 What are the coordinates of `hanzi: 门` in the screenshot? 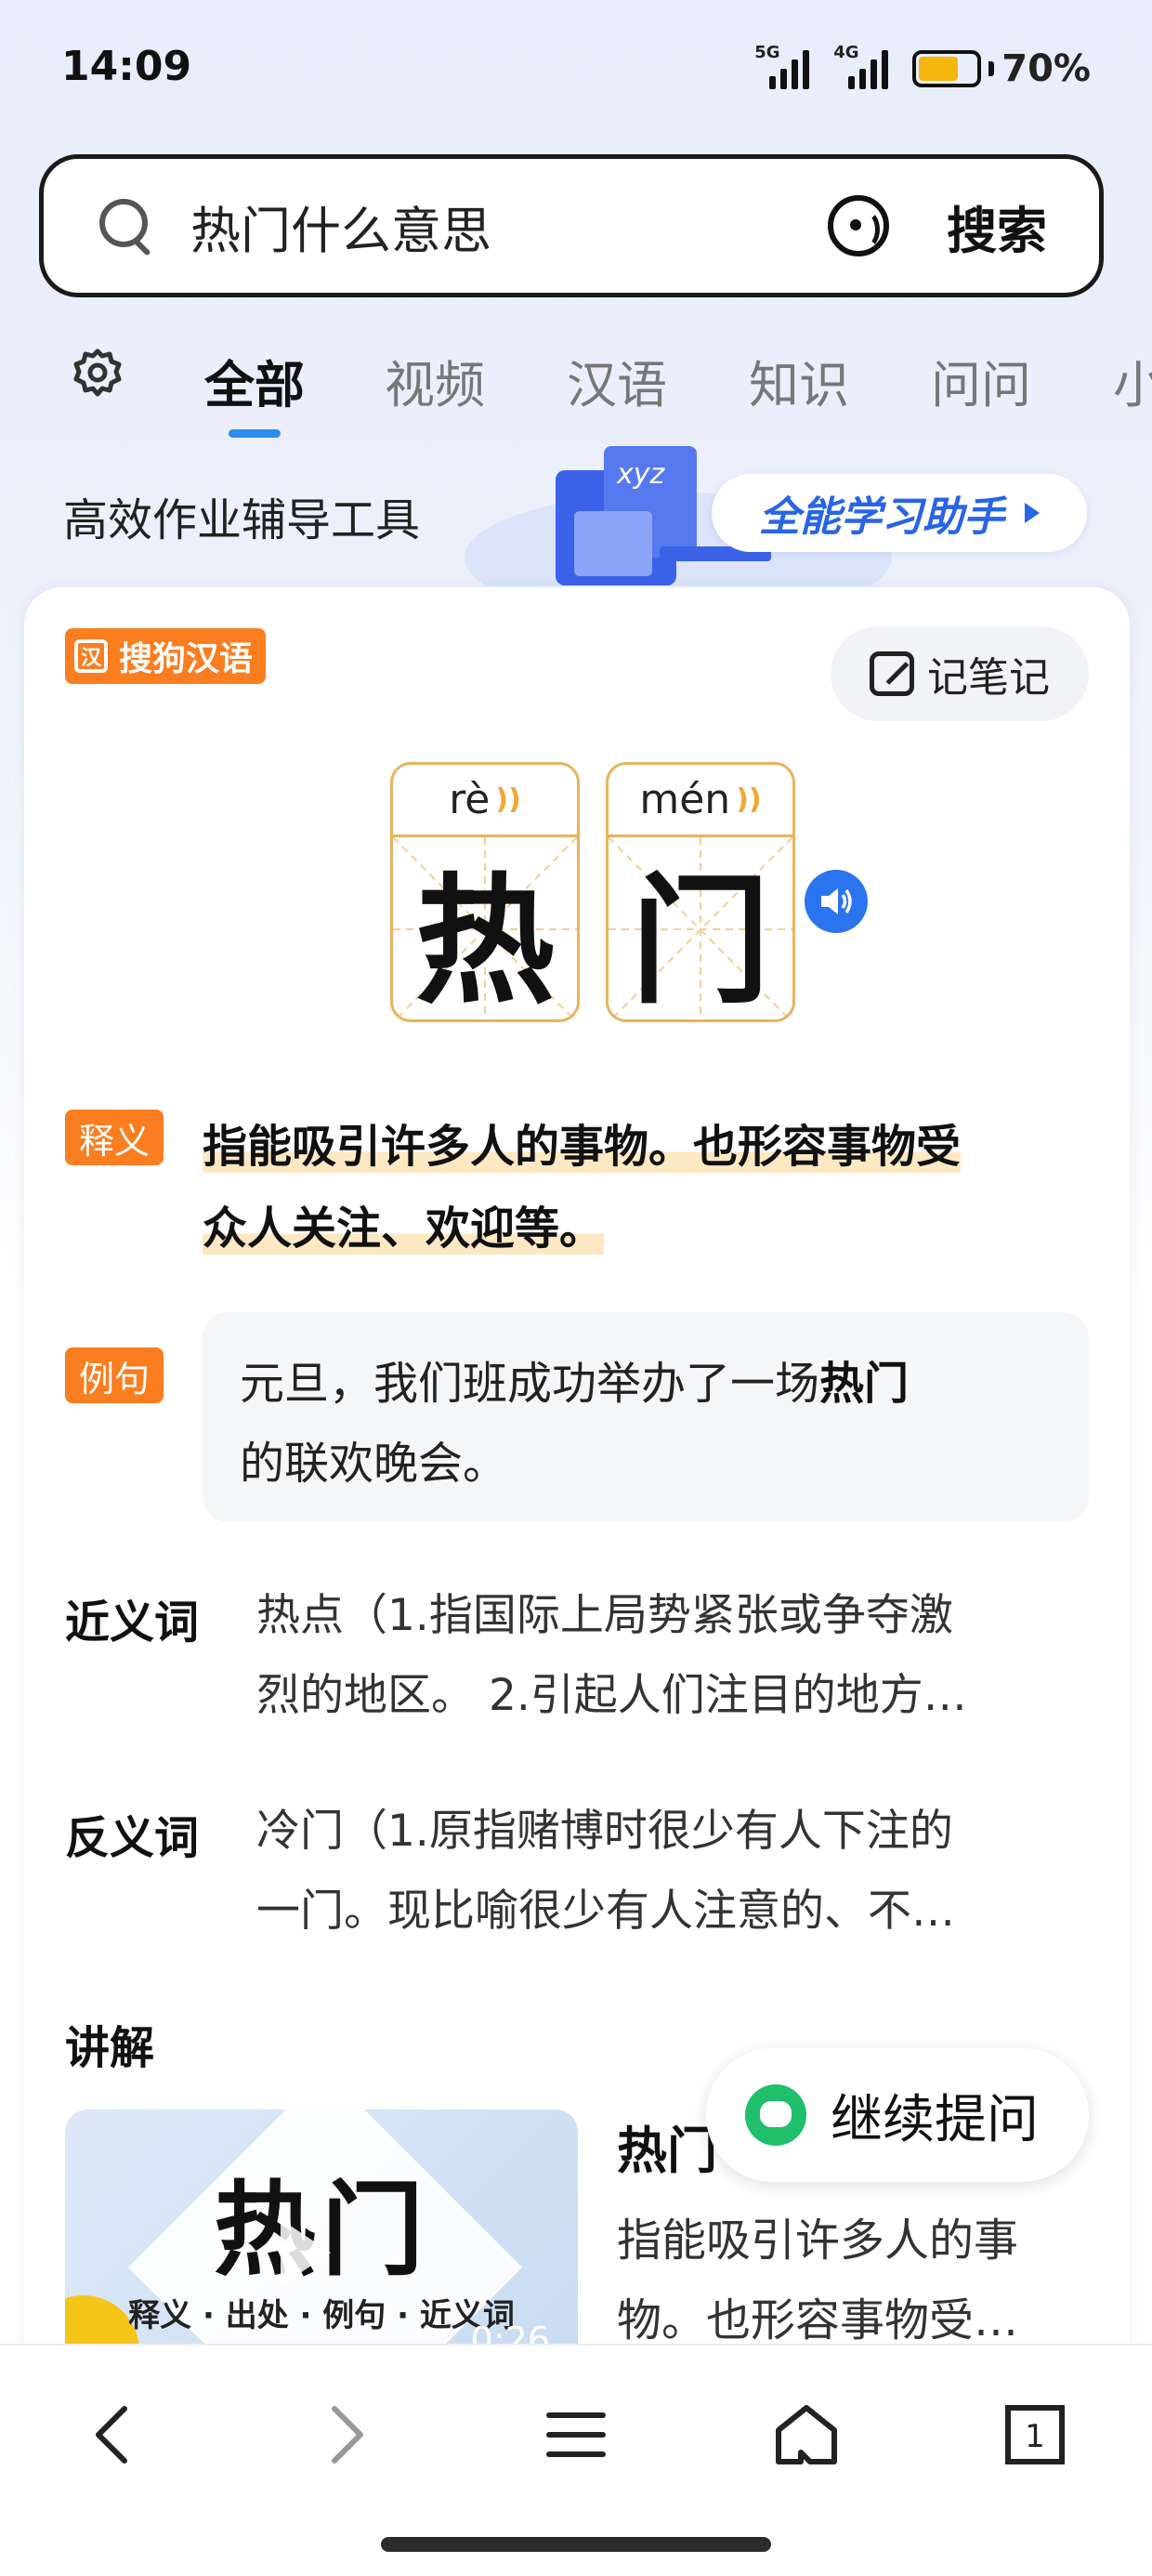 It's located at (700, 941).